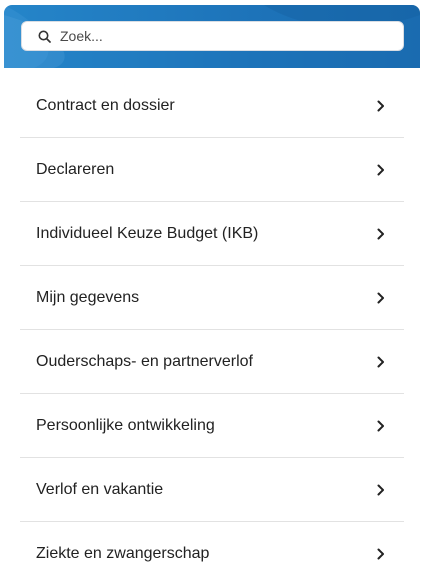 The image size is (423, 576). I want to click on menu-item-verlof-en-vakantie: Verlof en vakantie, so click(212, 490).